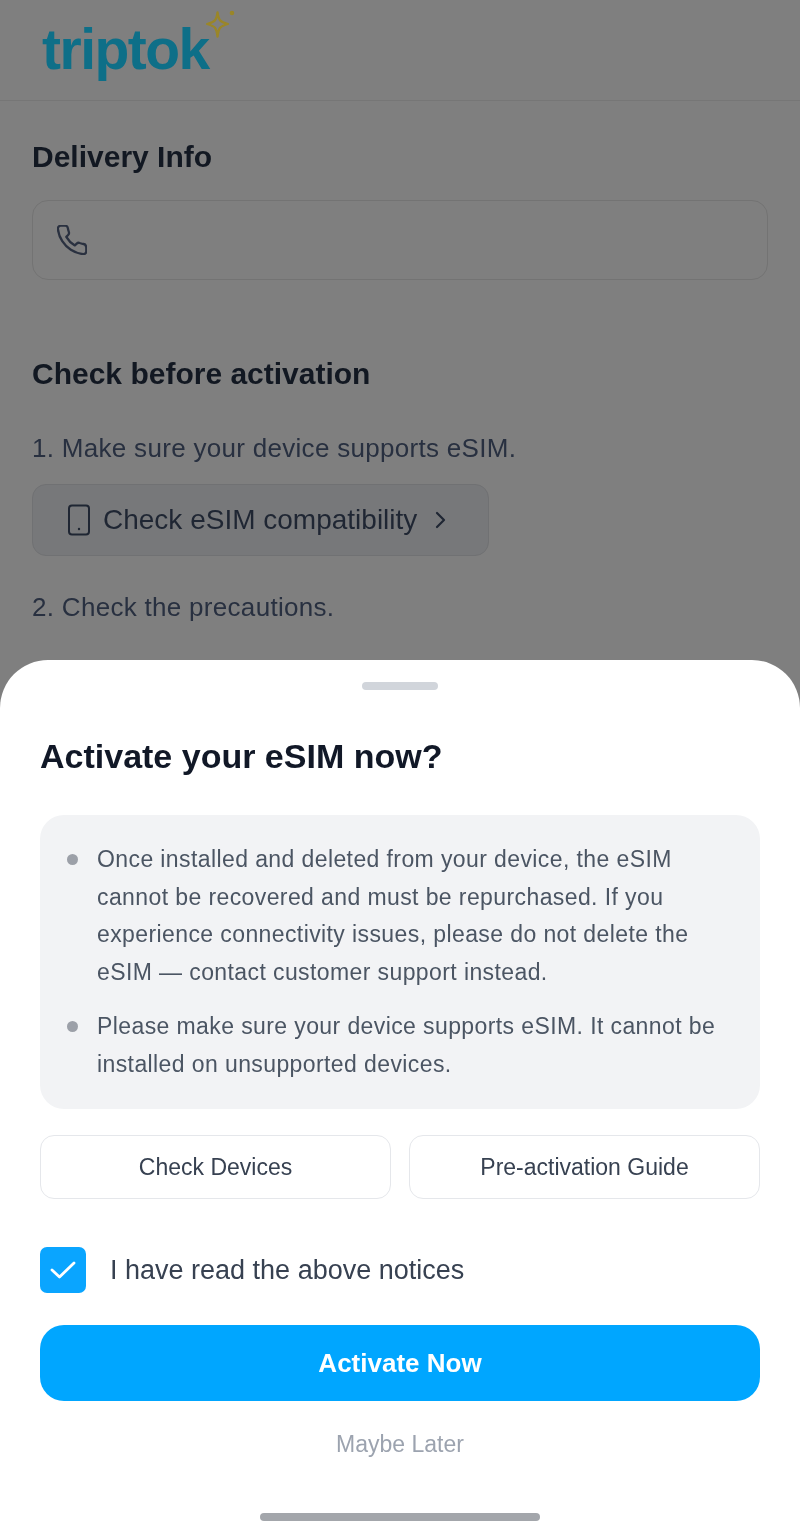 The image size is (800, 1531). What do you see at coordinates (202, 374) in the screenshot?
I see `section-heading: Check before activation` at bounding box center [202, 374].